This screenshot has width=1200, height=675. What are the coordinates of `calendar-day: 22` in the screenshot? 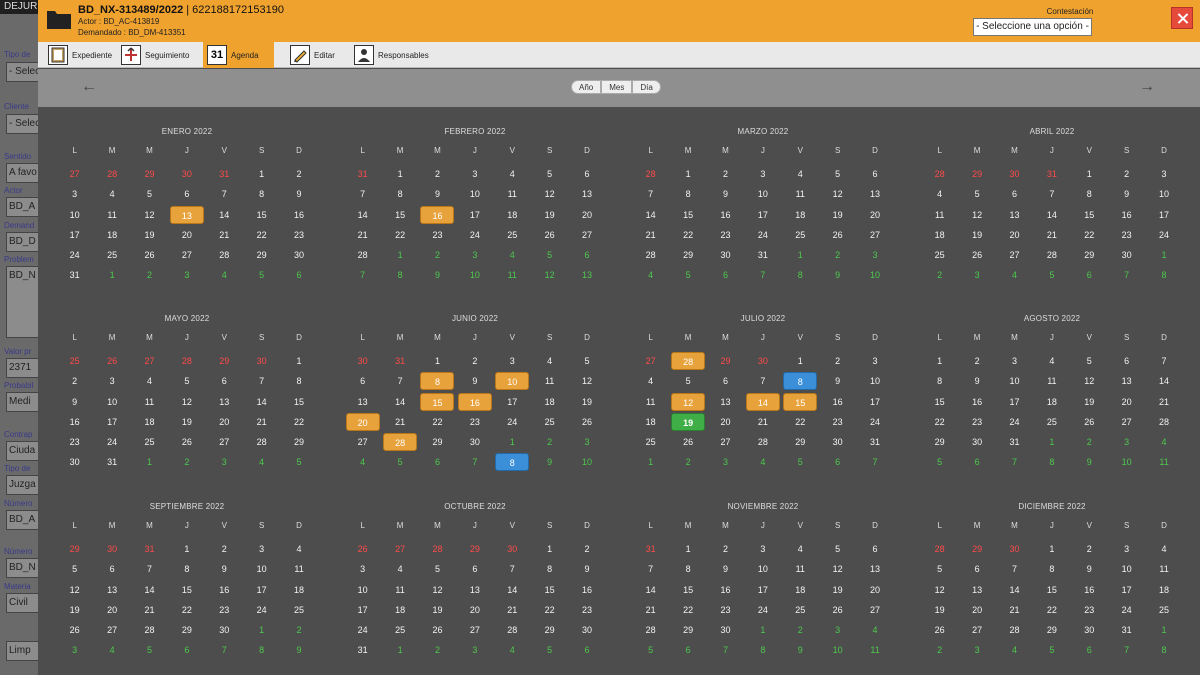 It's located at (939, 422).